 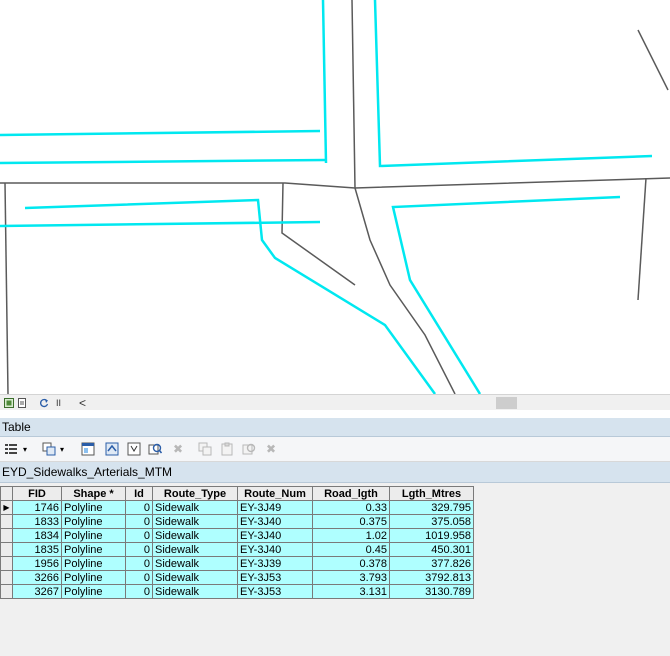 What do you see at coordinates (351, 591) in the screenshot?
I see `cell-road-lgth: 3.131` at bounding box center [351, 591].